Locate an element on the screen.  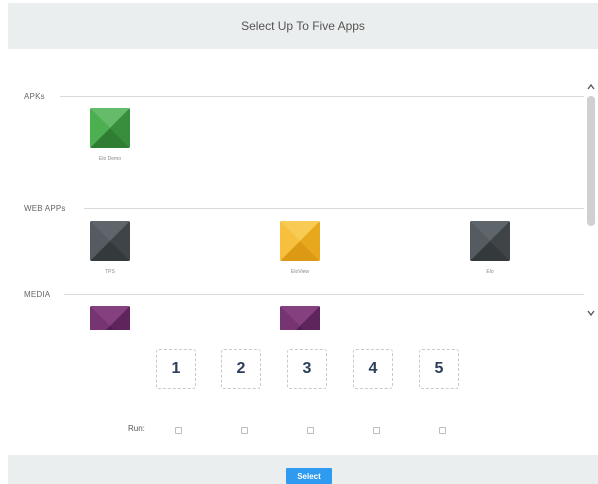
section-header-web-apps: WEB APPs is located at coordinates (304, 208).